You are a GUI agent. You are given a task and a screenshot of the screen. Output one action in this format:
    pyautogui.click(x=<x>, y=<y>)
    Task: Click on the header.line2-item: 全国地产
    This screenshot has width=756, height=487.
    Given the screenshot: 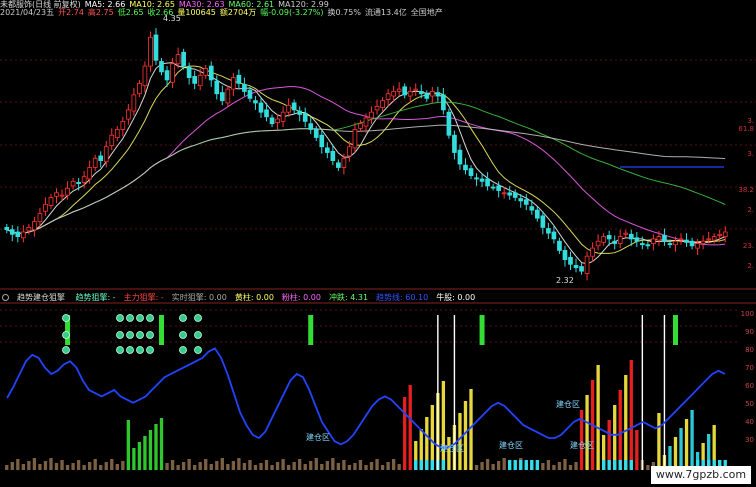 What is the action you would take?
    pyautogui.click(x=426, y=12)
    